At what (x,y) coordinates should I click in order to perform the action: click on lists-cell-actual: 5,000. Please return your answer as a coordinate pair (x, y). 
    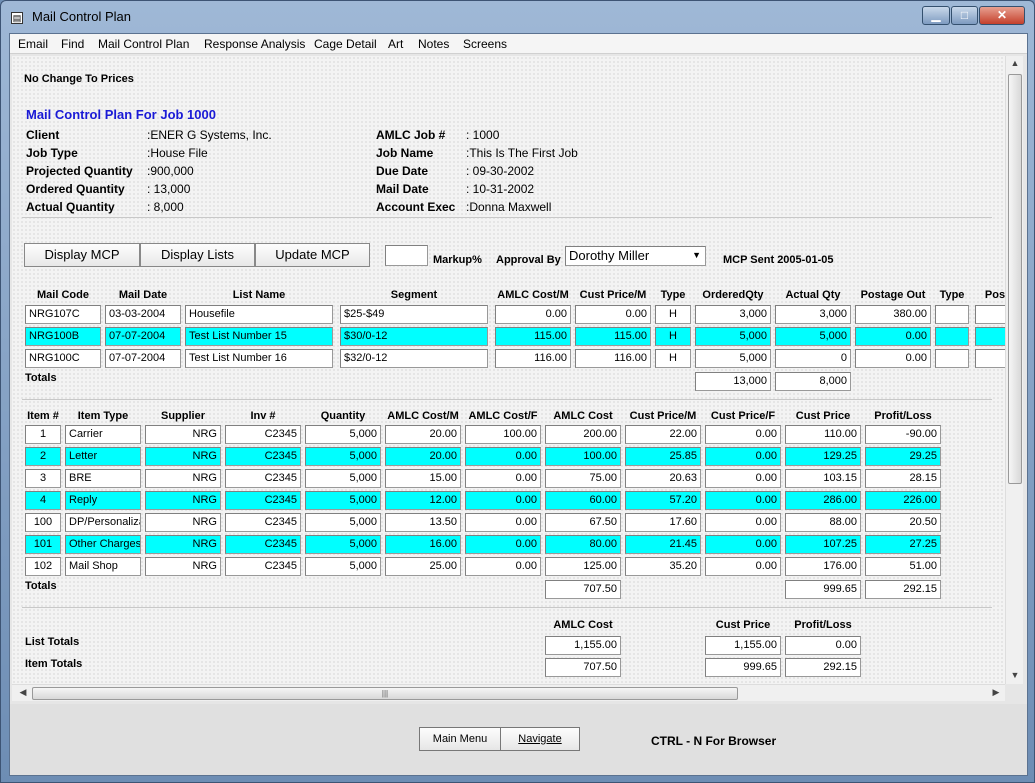
    Looking at the image, I should click on (813, 336).